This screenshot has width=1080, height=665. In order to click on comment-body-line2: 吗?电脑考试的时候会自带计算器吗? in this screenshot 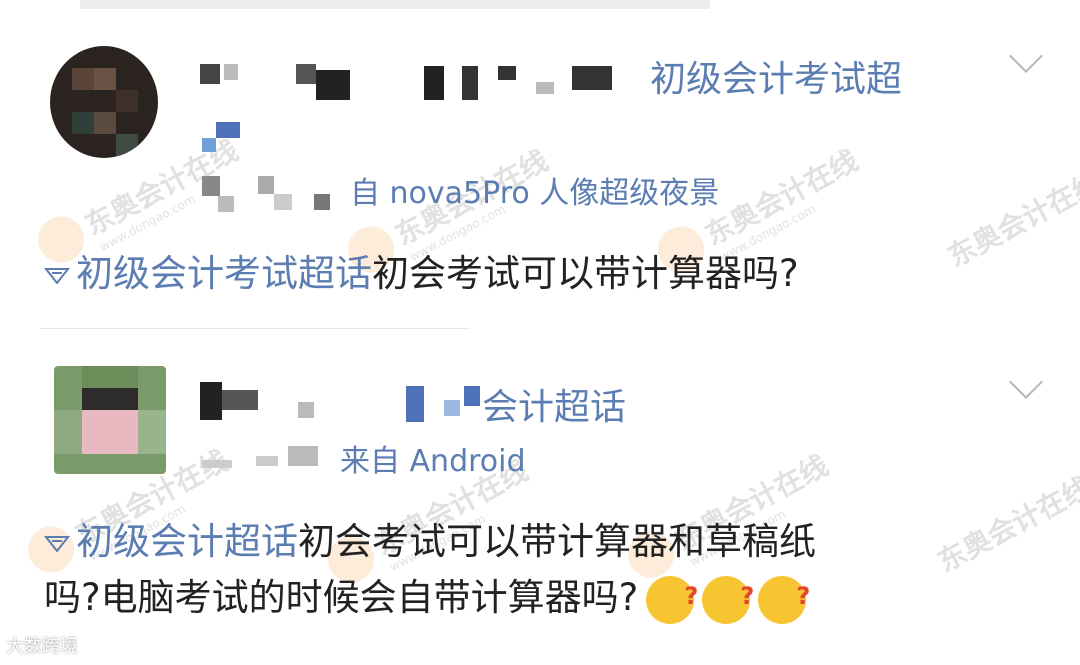, I will do `click(341, 597)`.